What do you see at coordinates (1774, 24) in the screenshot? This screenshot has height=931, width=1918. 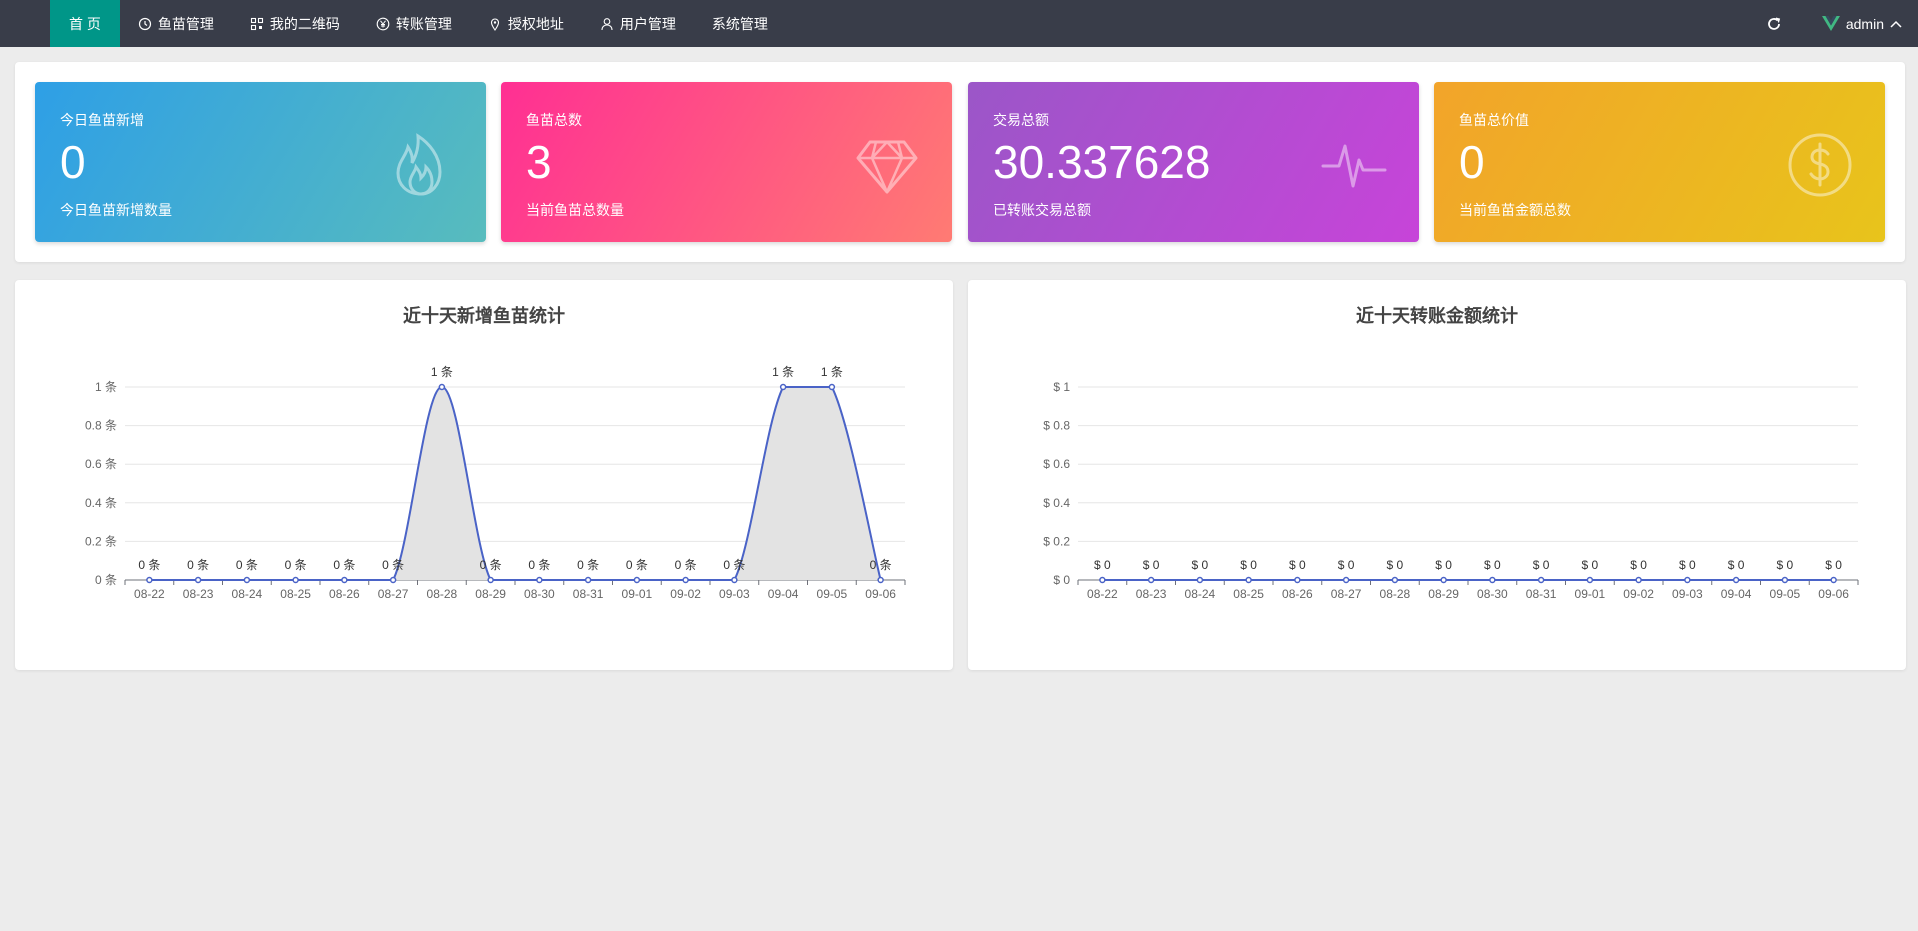 I see `refresh-button` at bounding box center [1774, 24].